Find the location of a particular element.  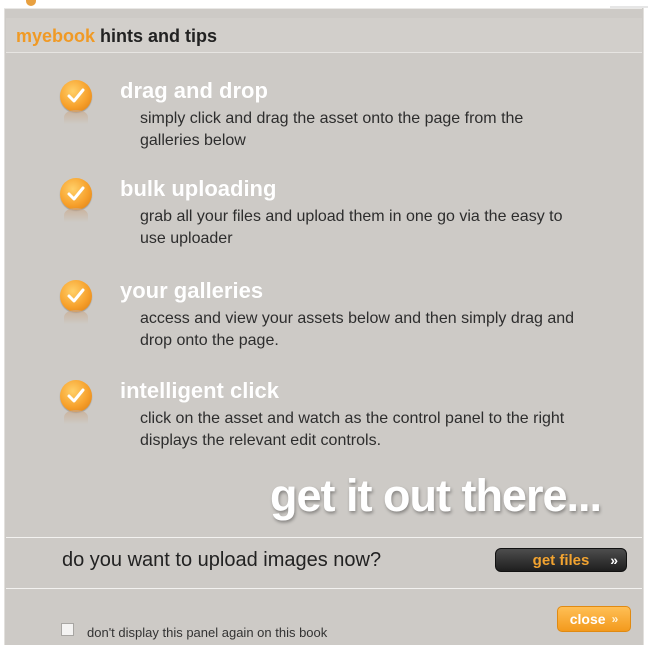

get-files-button: get files » is located at coordinates (561, 560).